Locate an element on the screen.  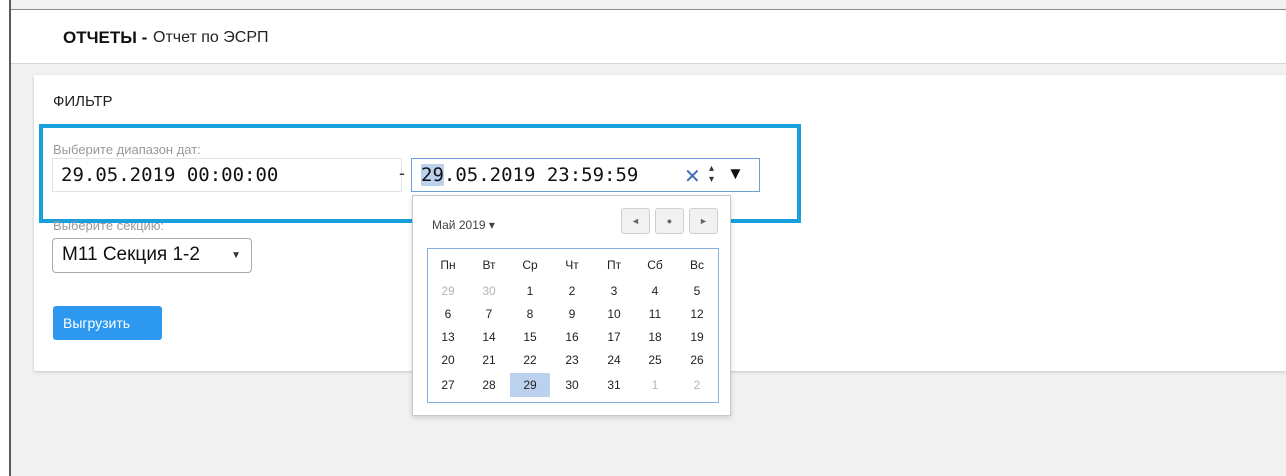
calendar-day: 11 is located at coordinates (655, 314).